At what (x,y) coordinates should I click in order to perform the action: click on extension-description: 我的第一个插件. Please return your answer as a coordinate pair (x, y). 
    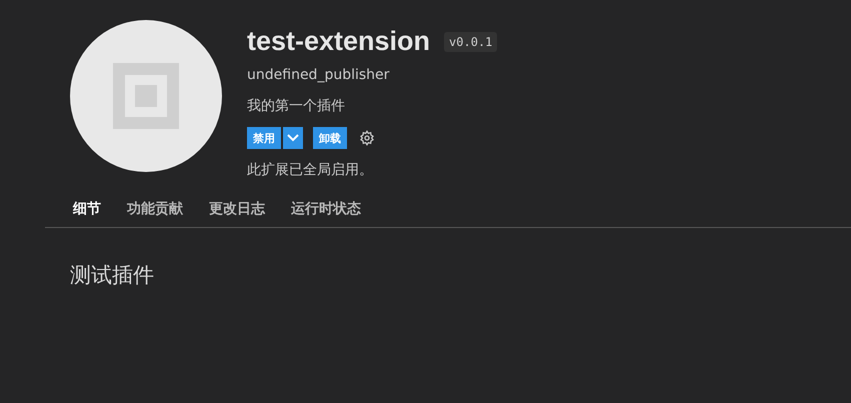
    Looking at the image, I should click on (296, 106).